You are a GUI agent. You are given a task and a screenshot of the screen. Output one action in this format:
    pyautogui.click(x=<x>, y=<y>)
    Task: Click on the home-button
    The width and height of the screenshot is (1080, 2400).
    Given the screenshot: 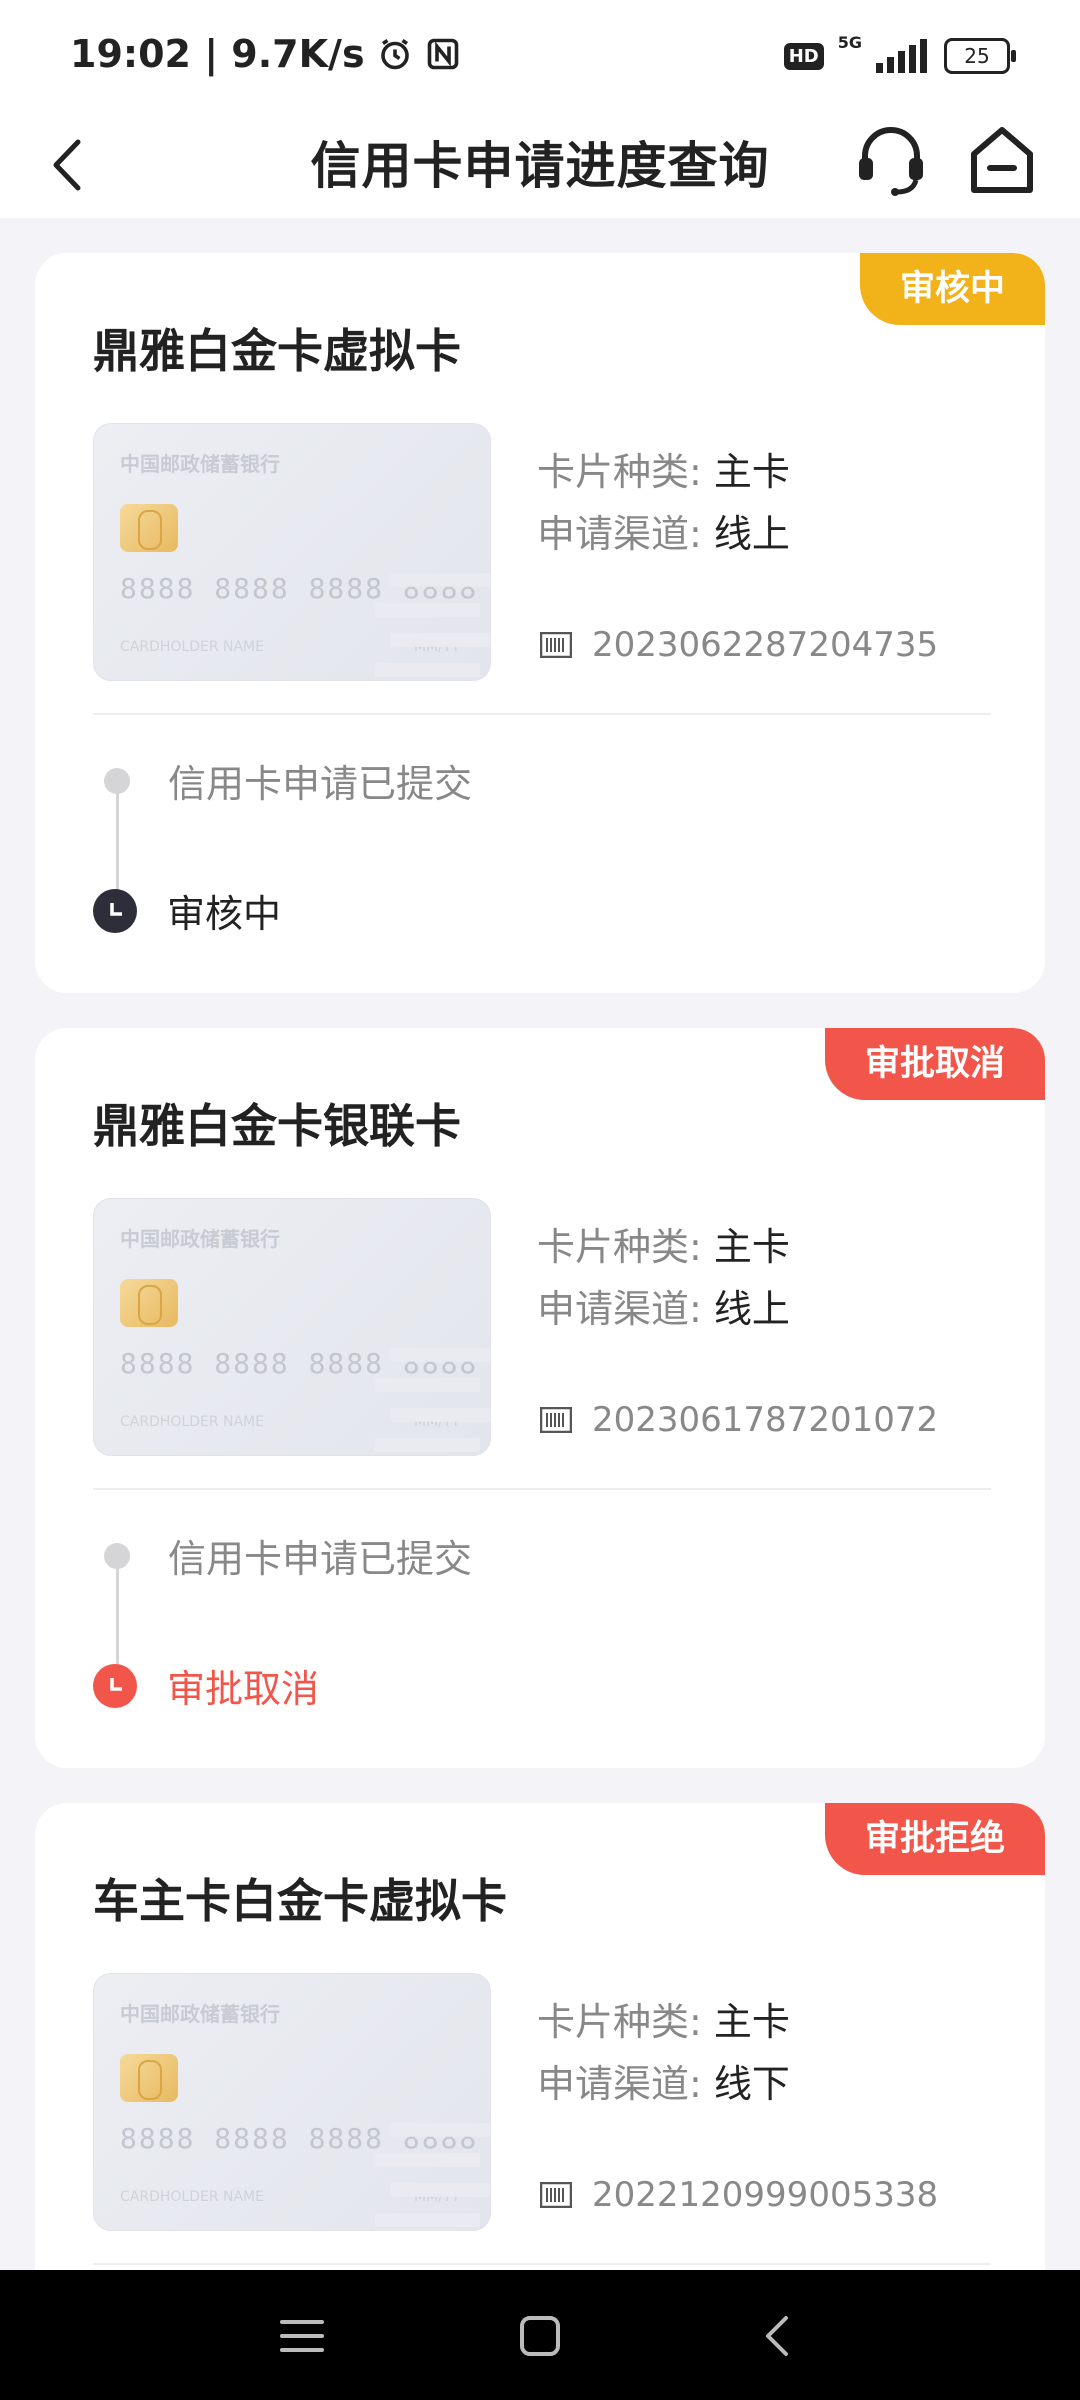 What is the action you would take?
    pyautogui.click(x=1002, y=159)
    